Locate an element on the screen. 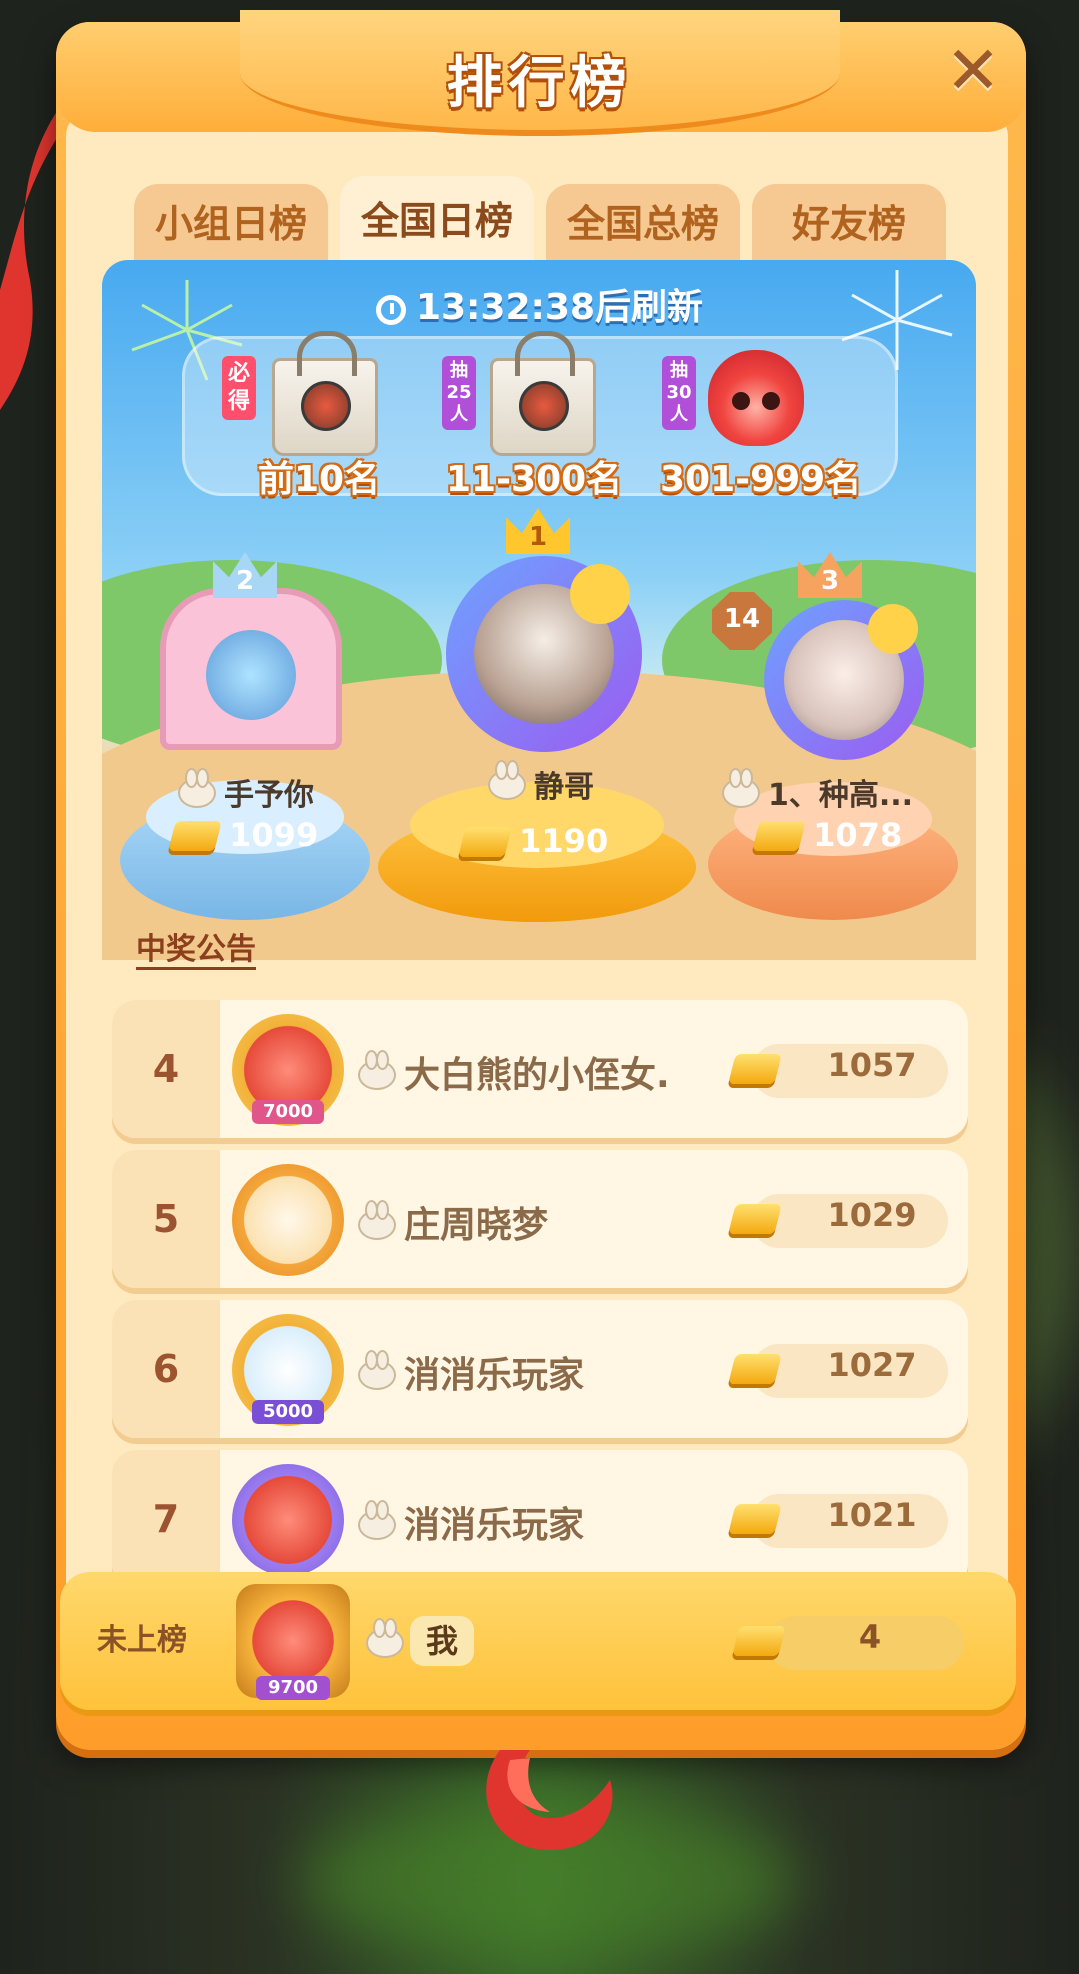  row-score: 1027 is located at coordinates (872, 1365).